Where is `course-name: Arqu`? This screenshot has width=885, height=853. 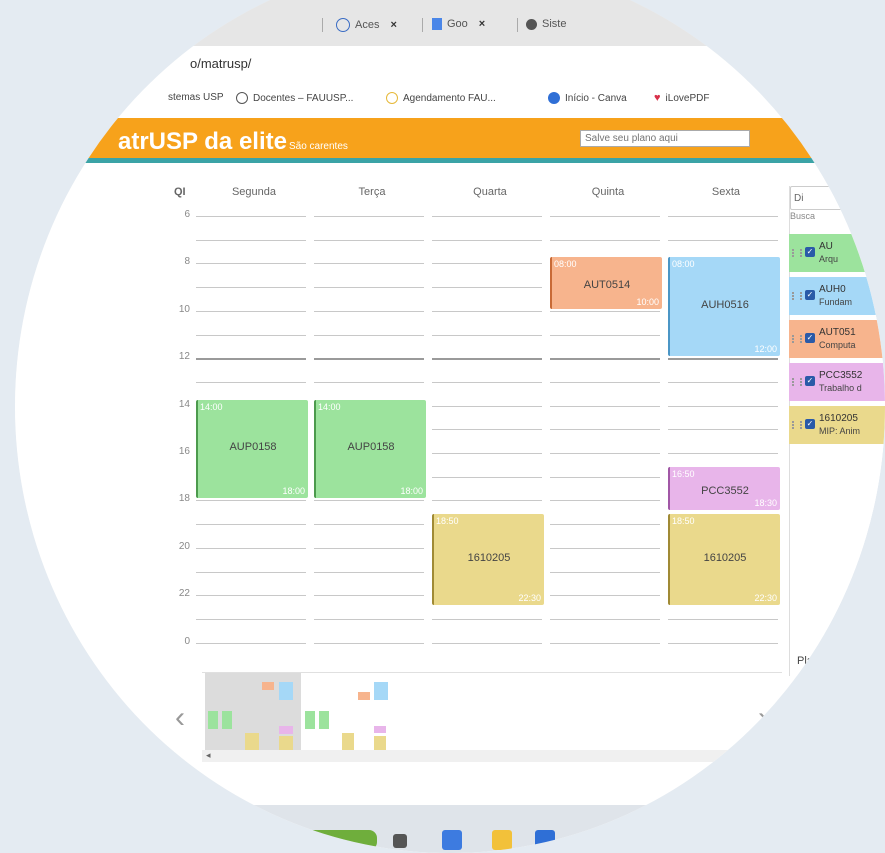 course-name: Arqu is located at coordinates (829, 259).